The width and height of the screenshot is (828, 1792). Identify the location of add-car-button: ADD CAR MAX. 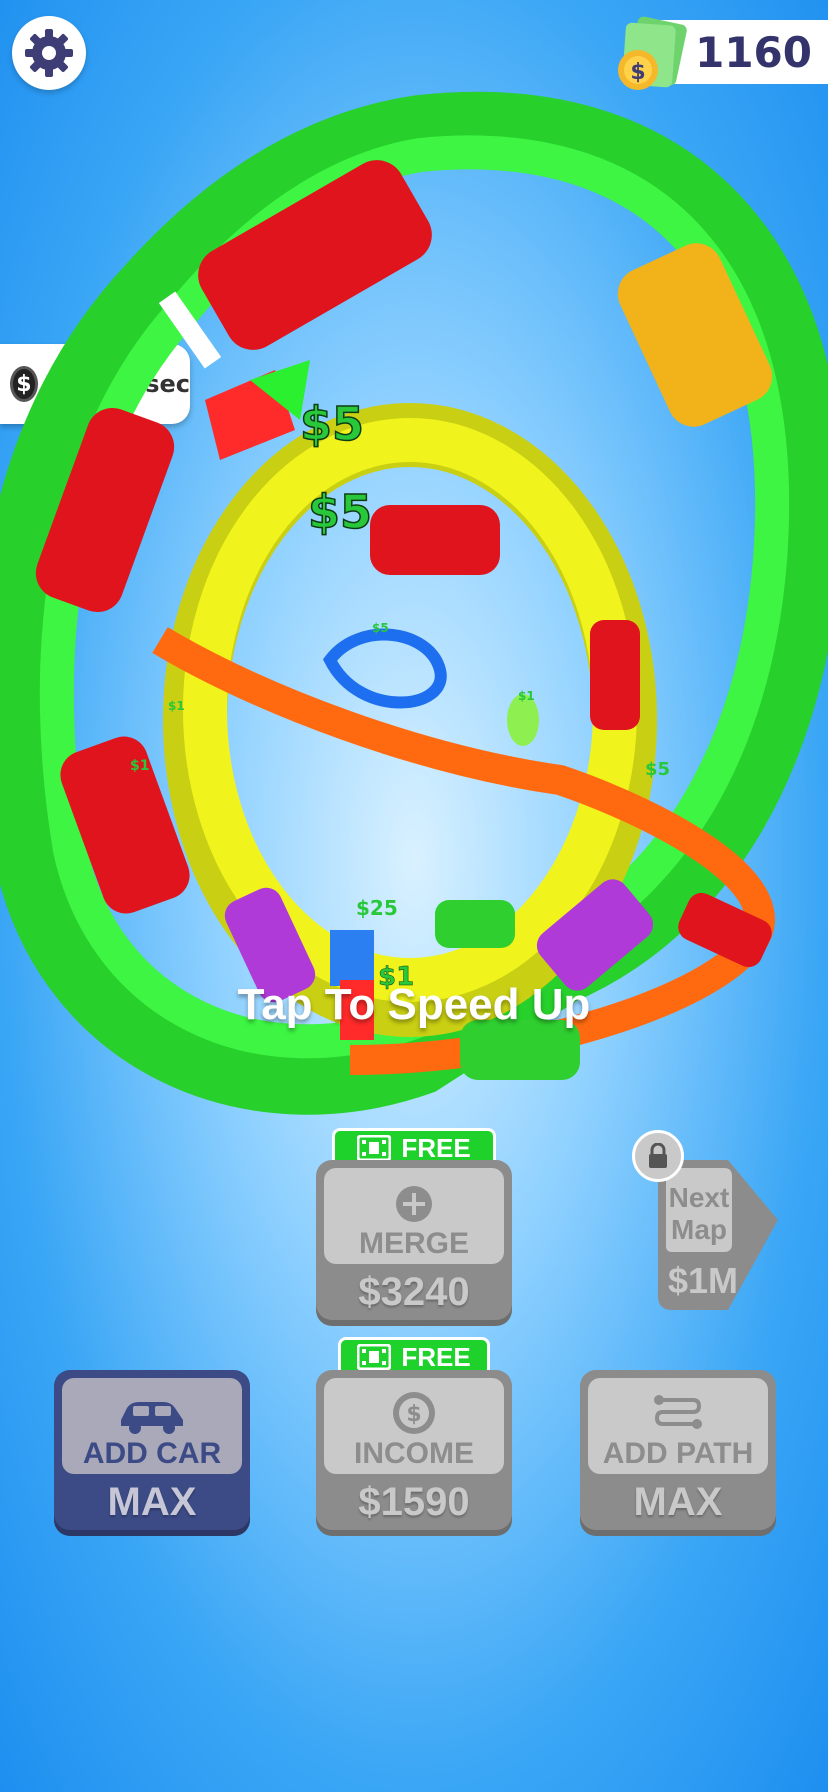
(152, 1450).